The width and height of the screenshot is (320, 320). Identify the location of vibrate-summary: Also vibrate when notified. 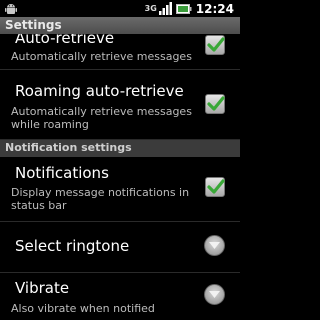
(83, 308).